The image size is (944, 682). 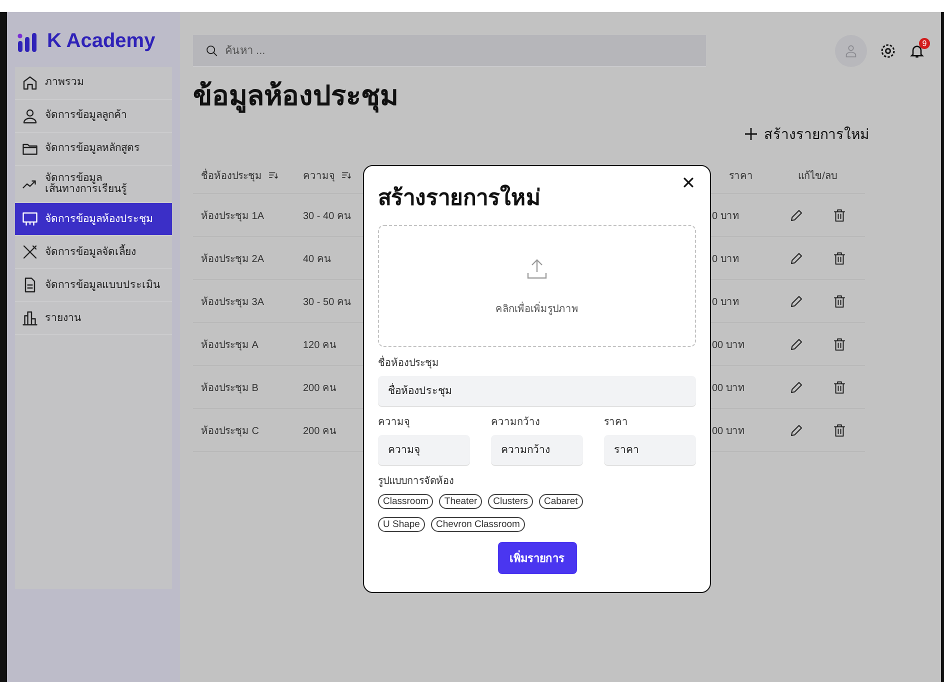 I want to click on brand-name: K Academy, so click(x=101, y=41).